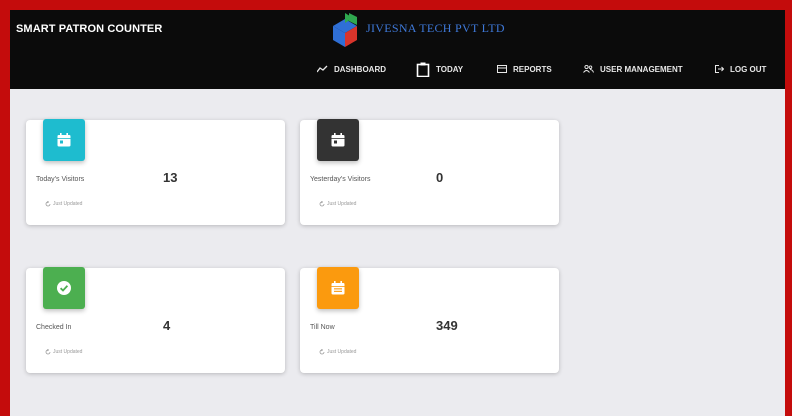 This screenshot has width=792, height=416. Describe the element at coordinates (360, 69) in the screenshot. I see `nav-label: DASHBOARD` at that location.